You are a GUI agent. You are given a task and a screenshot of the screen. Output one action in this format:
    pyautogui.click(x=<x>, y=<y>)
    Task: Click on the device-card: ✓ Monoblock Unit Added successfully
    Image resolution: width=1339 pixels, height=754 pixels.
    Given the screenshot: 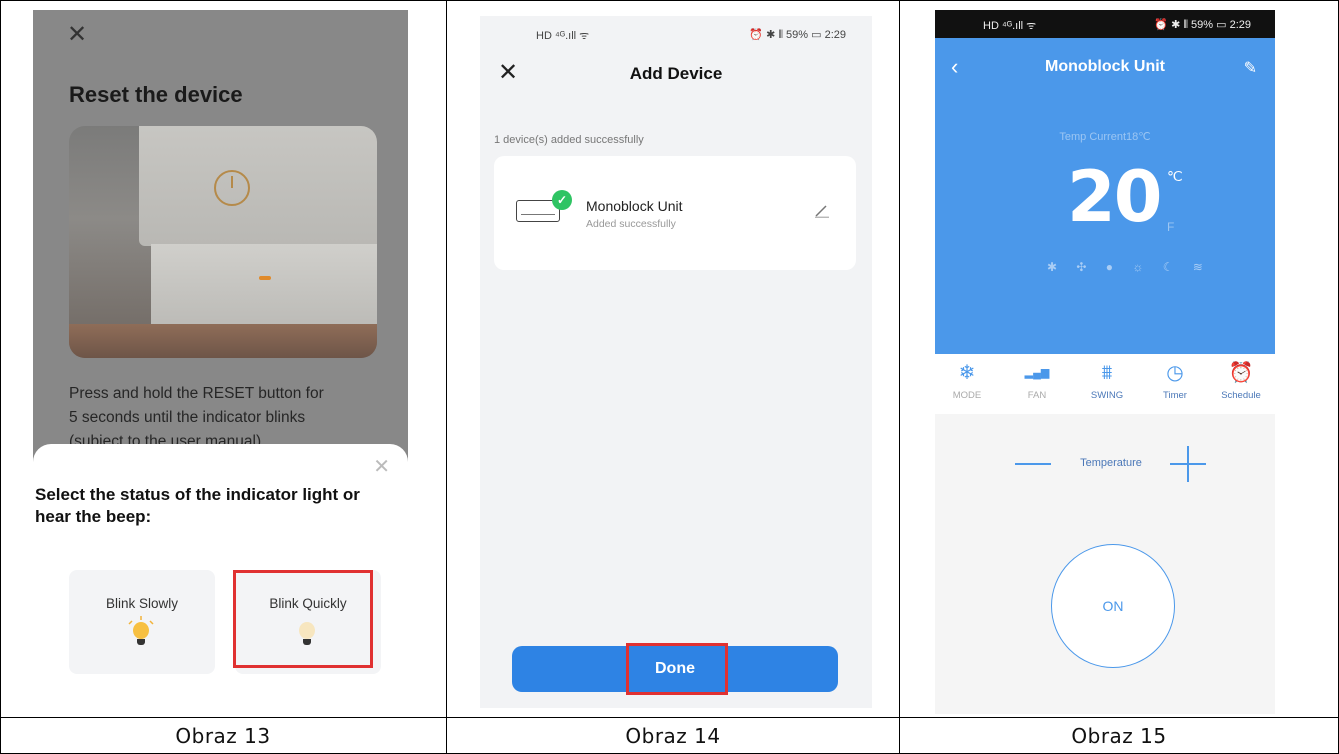 What is the action you would take?
    pyautogui.click(x=675, y=213)
    